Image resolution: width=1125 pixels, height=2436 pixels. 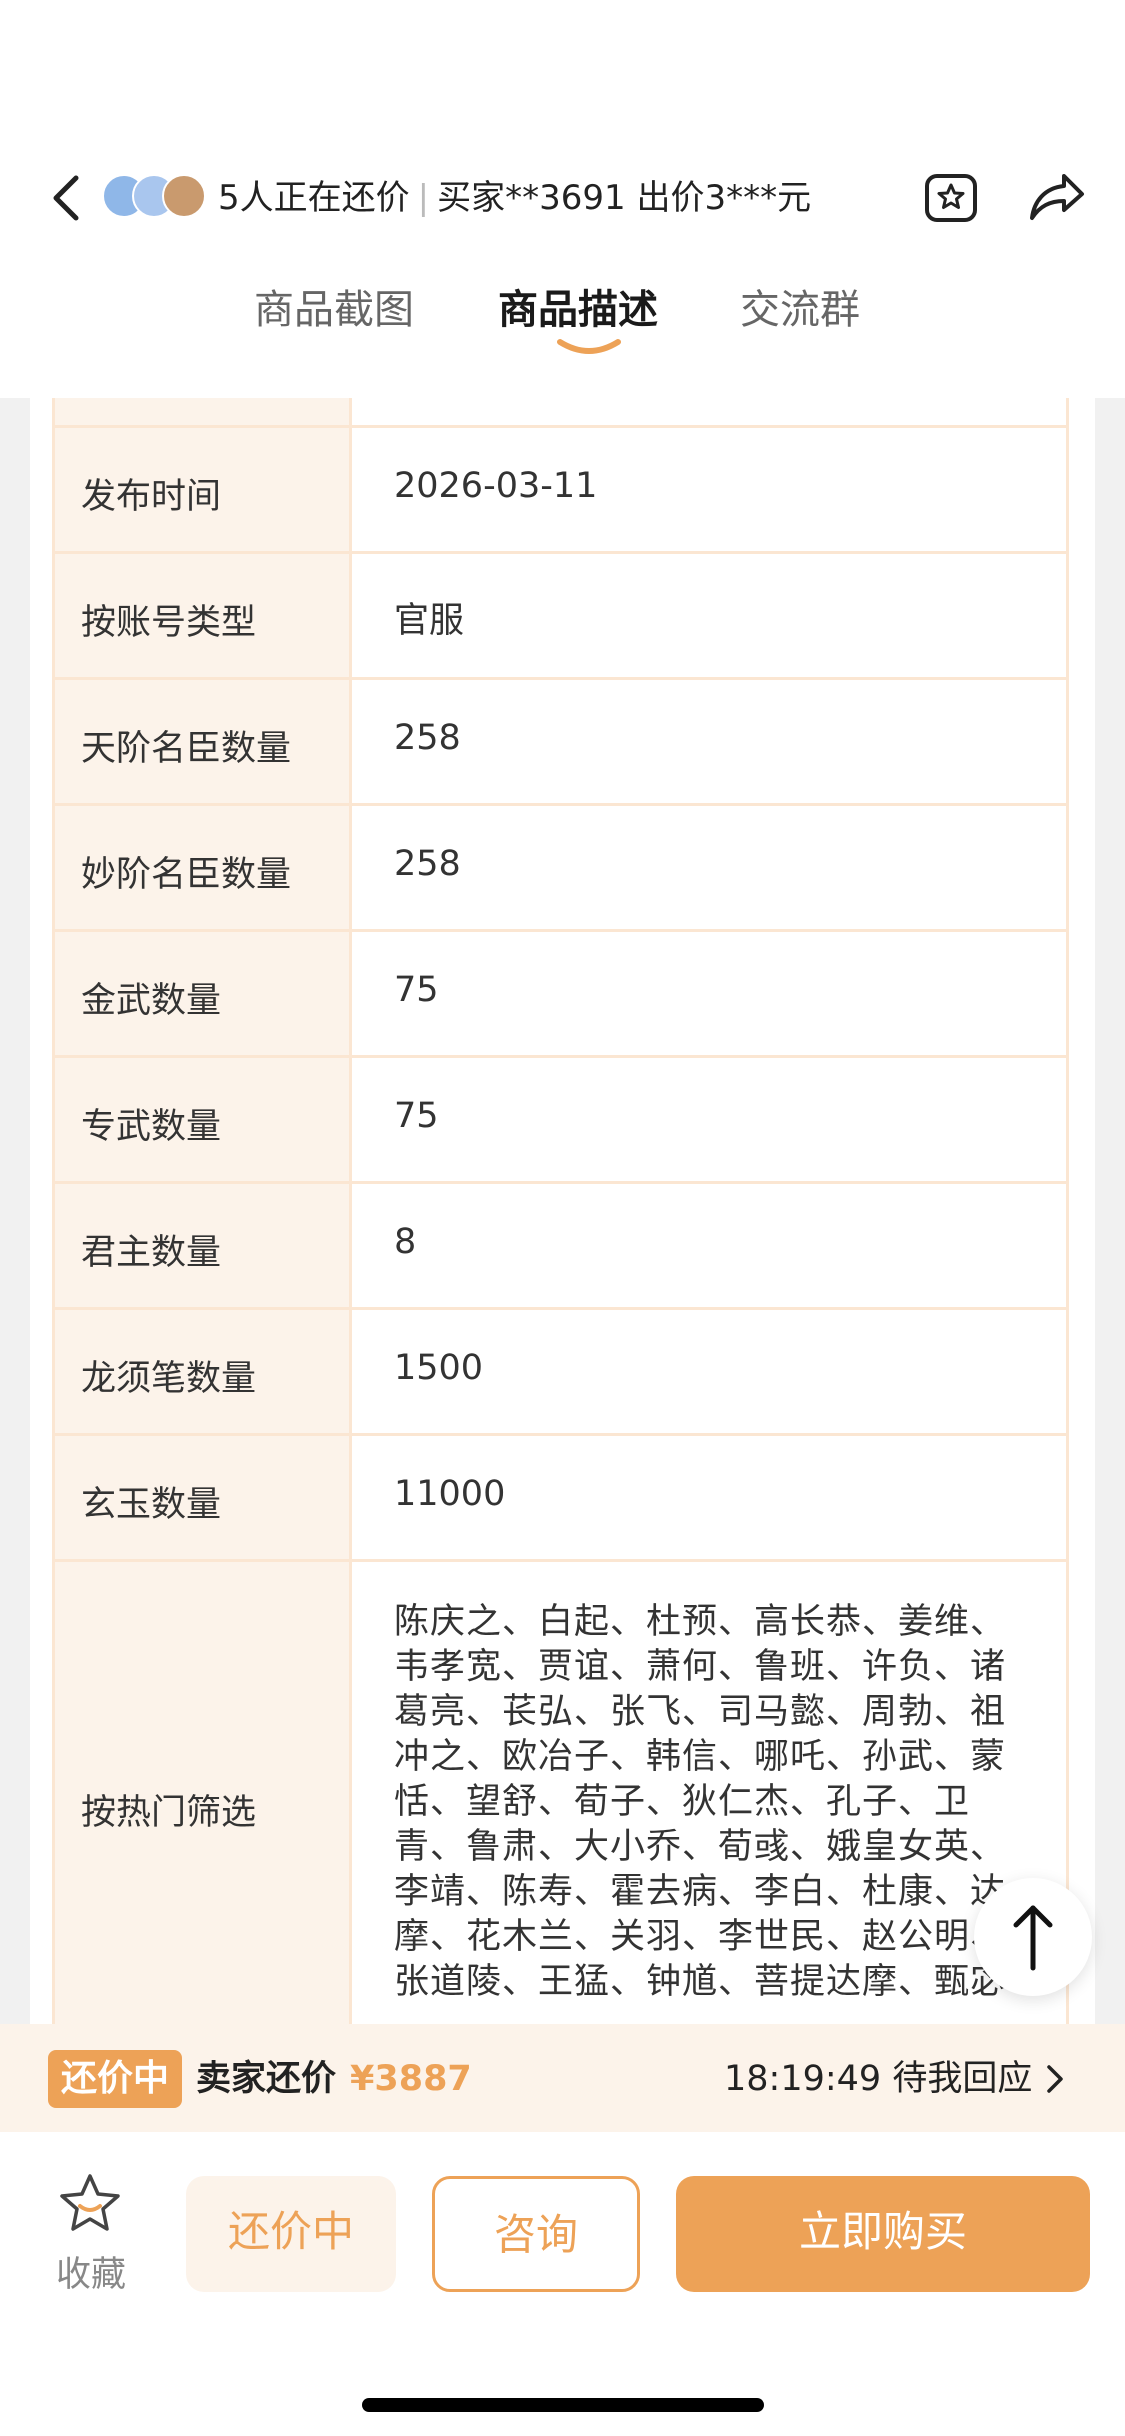 I want to click on arrow-up-icon, so click(x=1033, y=1938).